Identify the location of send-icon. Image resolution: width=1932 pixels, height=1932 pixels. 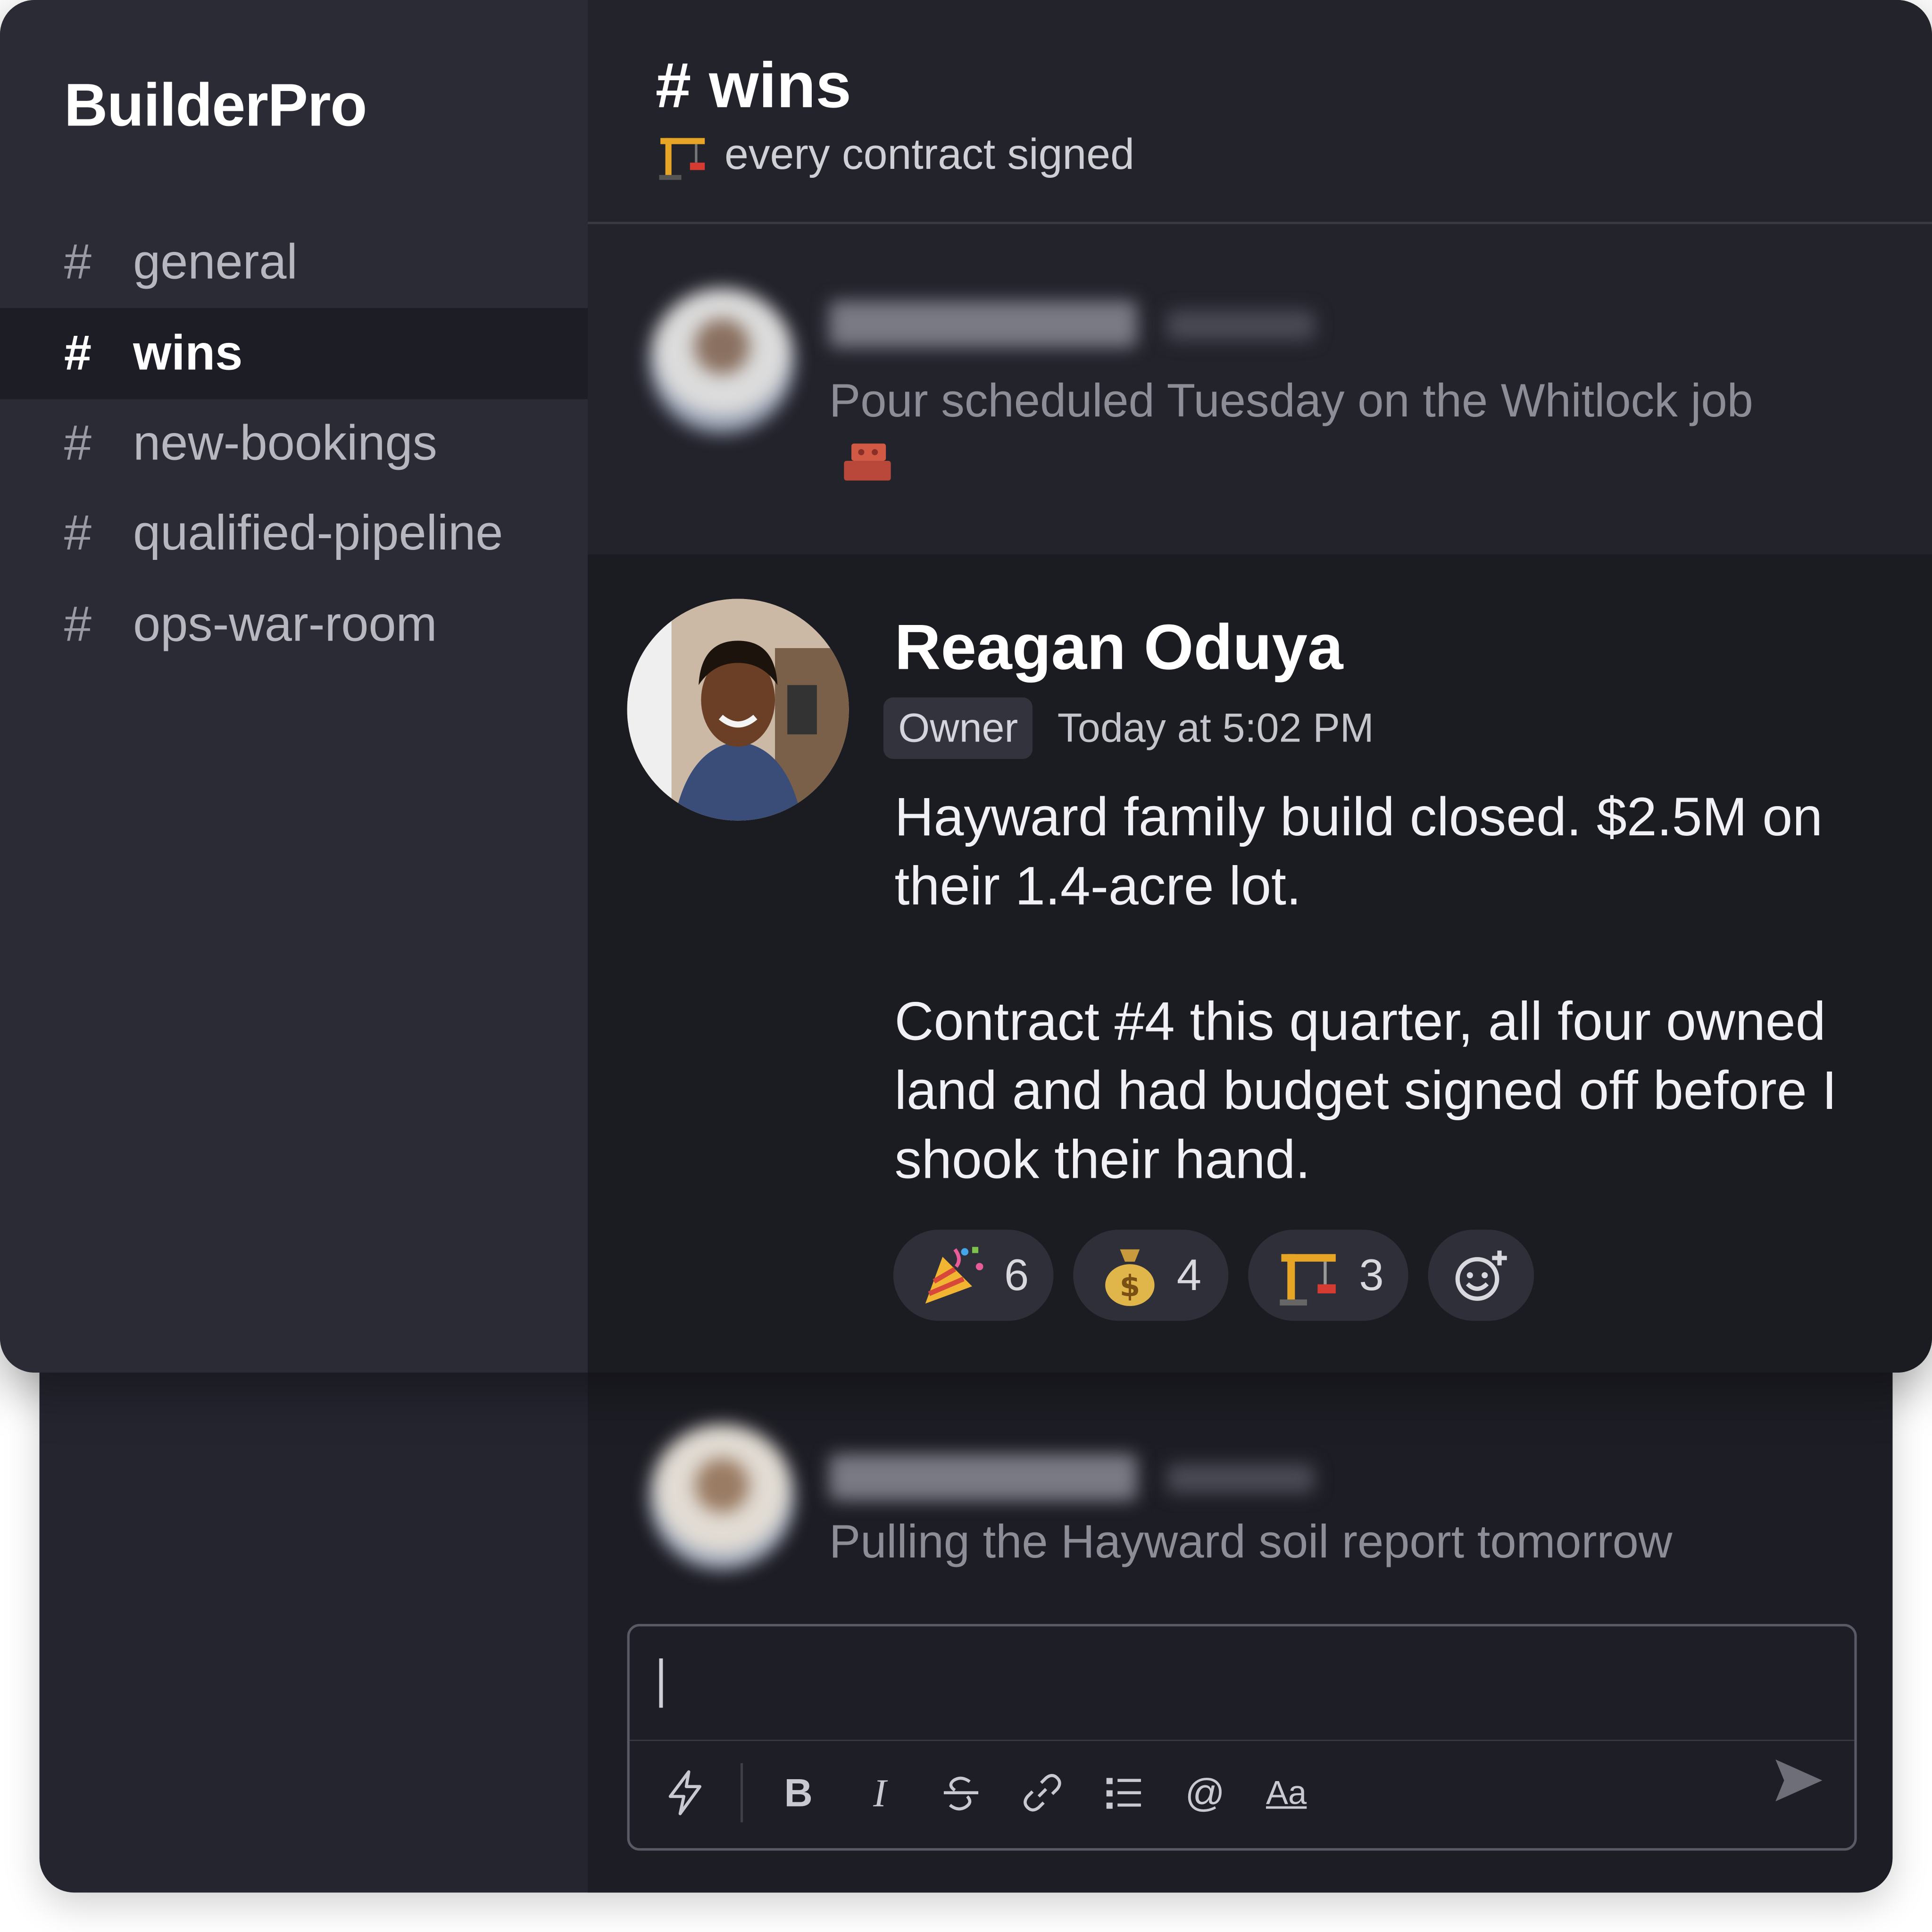
(1799, 1780).